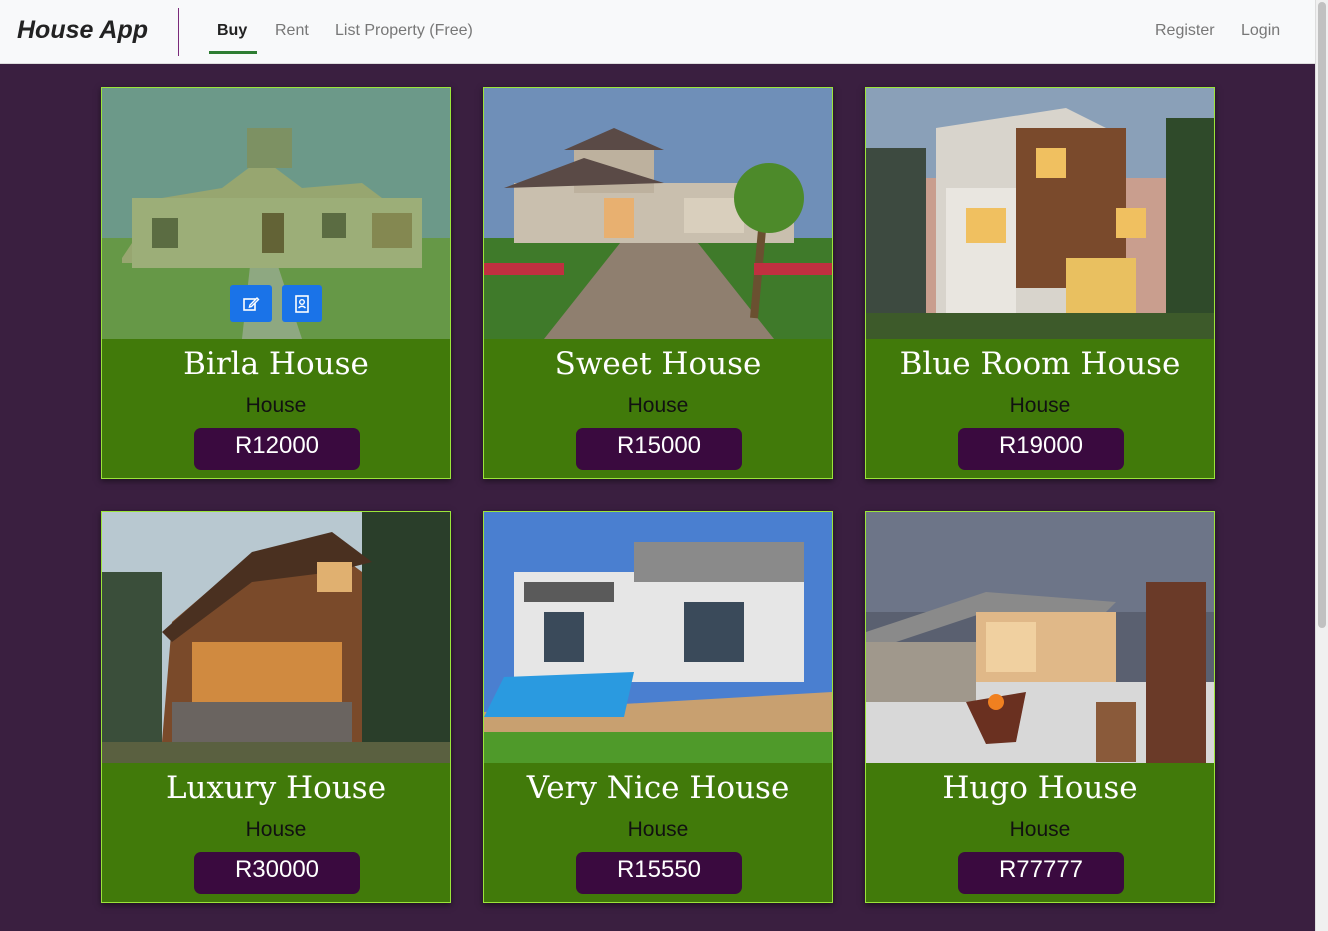 The height and width of the screenshot is (931, 1328). I want to click on price-badge: R19000, so click(1041, 449).